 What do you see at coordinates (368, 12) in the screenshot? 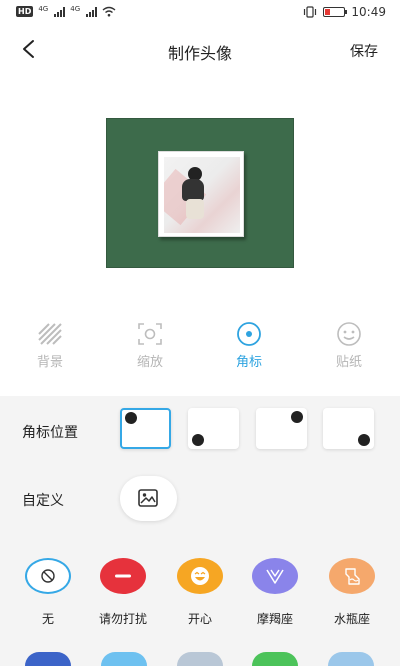
I see `clock: 10:49` at bounding box center [368, 12].